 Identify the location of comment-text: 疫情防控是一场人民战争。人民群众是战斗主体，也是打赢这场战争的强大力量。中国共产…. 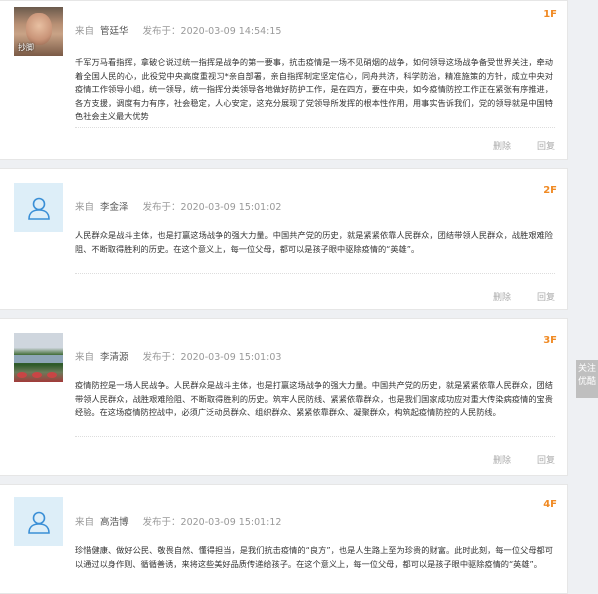
(314, 398).